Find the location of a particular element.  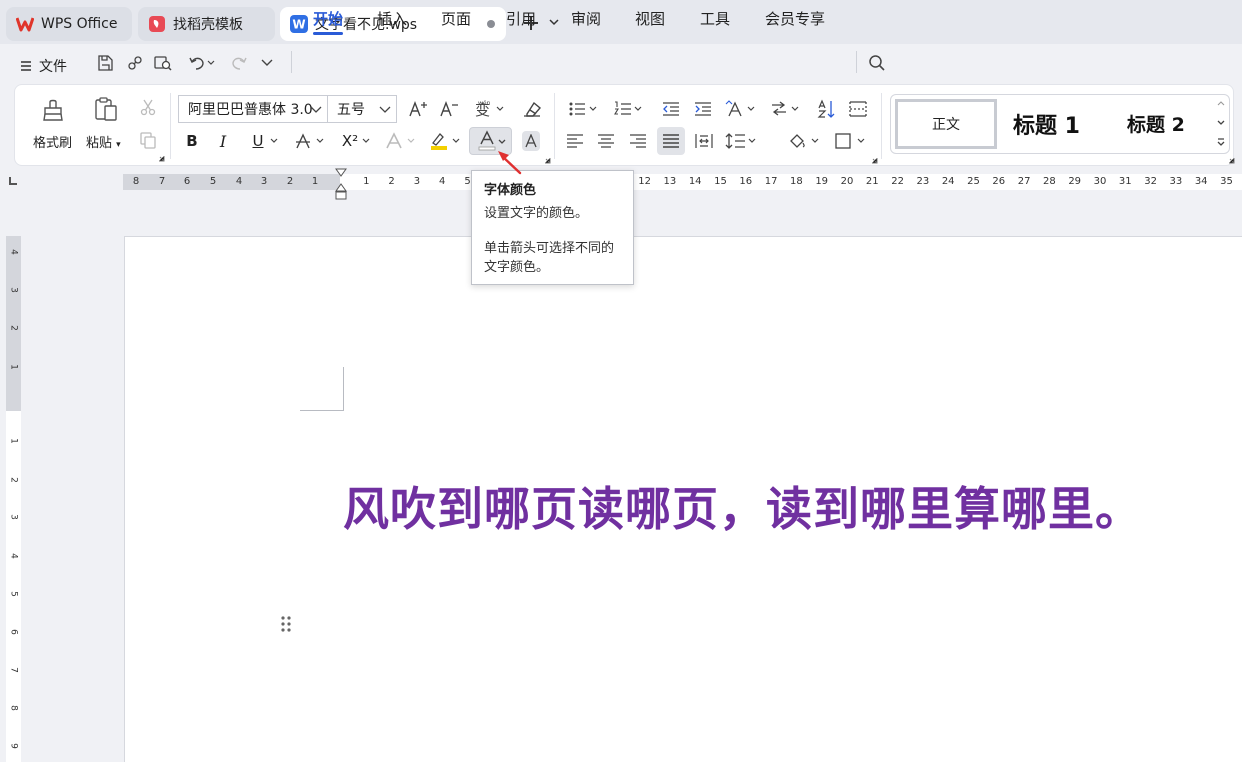

decrease-indent-icon is located at coordinates (671, 109).